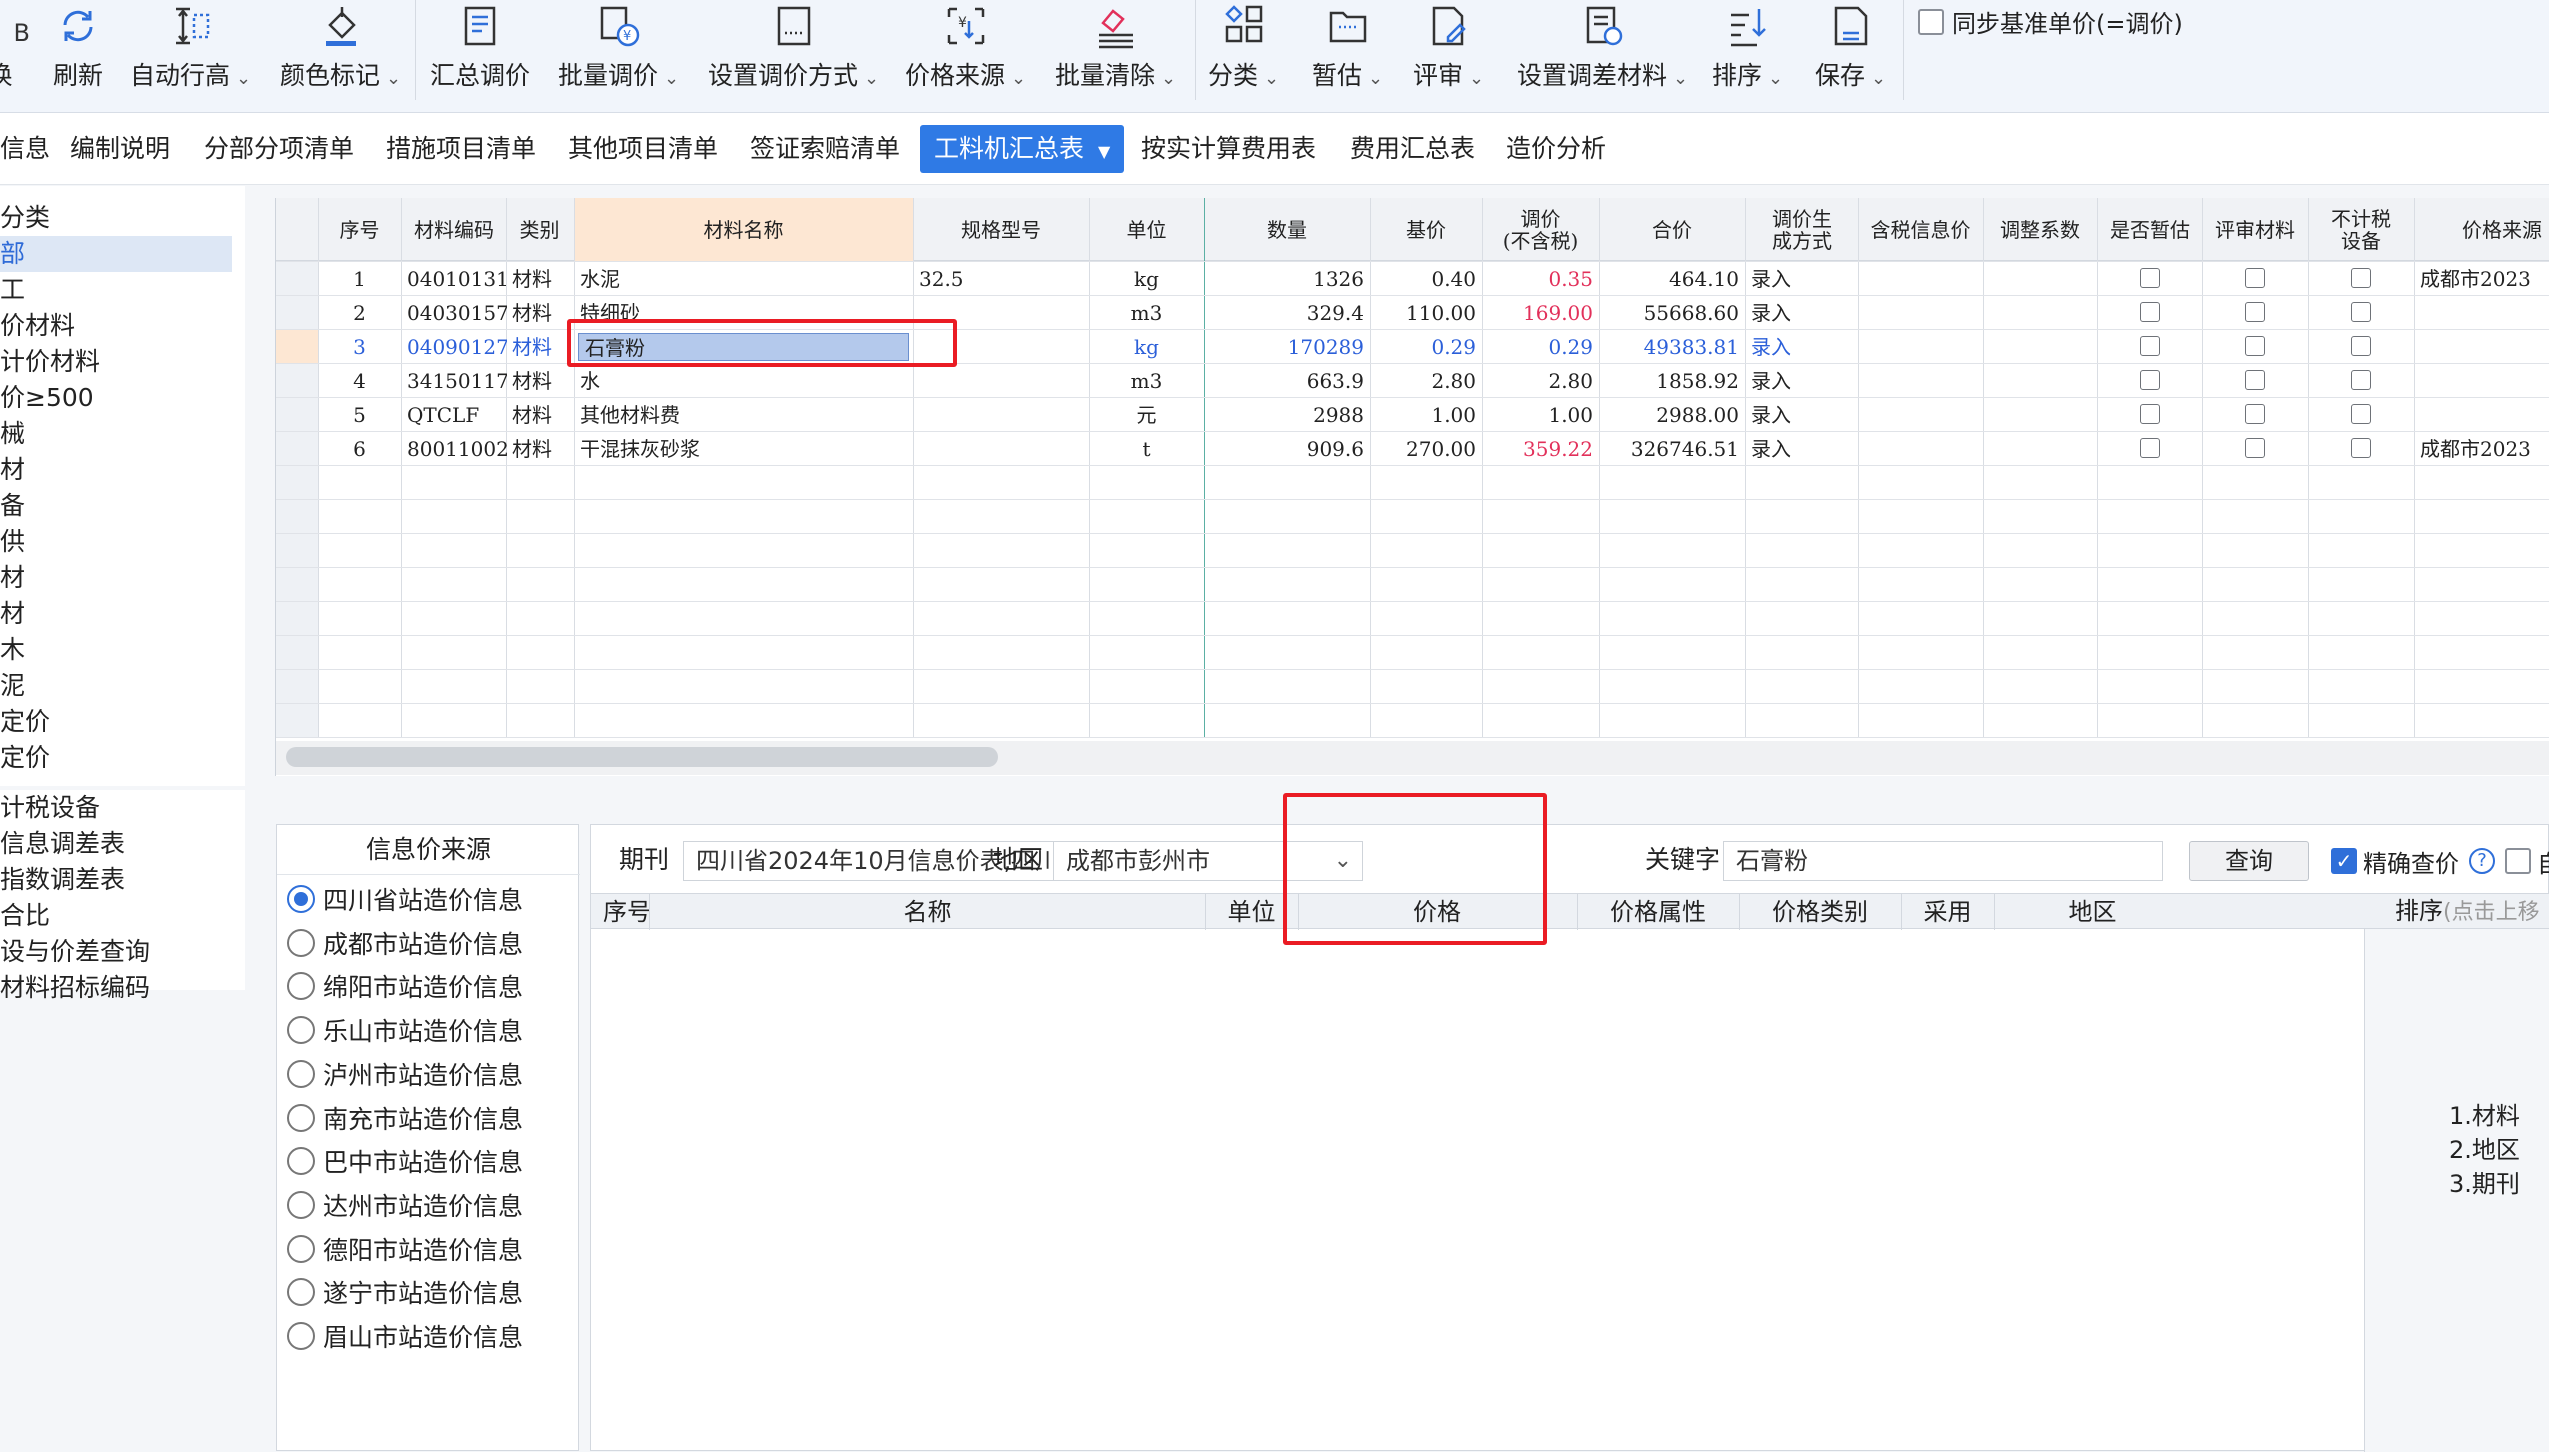 This screenshot has width=2549, height=1452. Describe the element at coordinates (1001, 279) in the screenshot. I see `table-cell-spec: 32.5` at that location.